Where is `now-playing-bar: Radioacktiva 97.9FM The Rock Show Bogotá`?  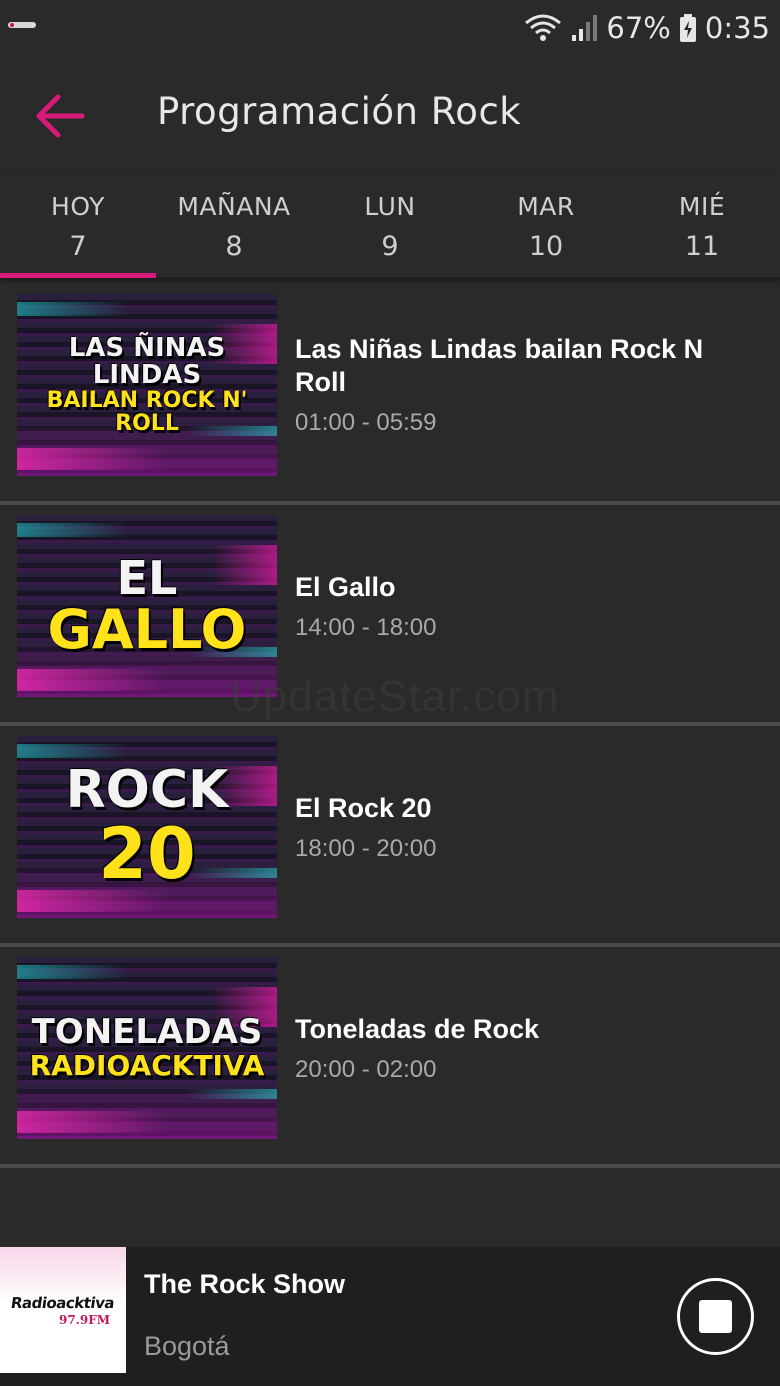 now-playing-bar: Radioacktiva 97.9FM The Rock Show Bogotá is located at coordinates (390, 1316).